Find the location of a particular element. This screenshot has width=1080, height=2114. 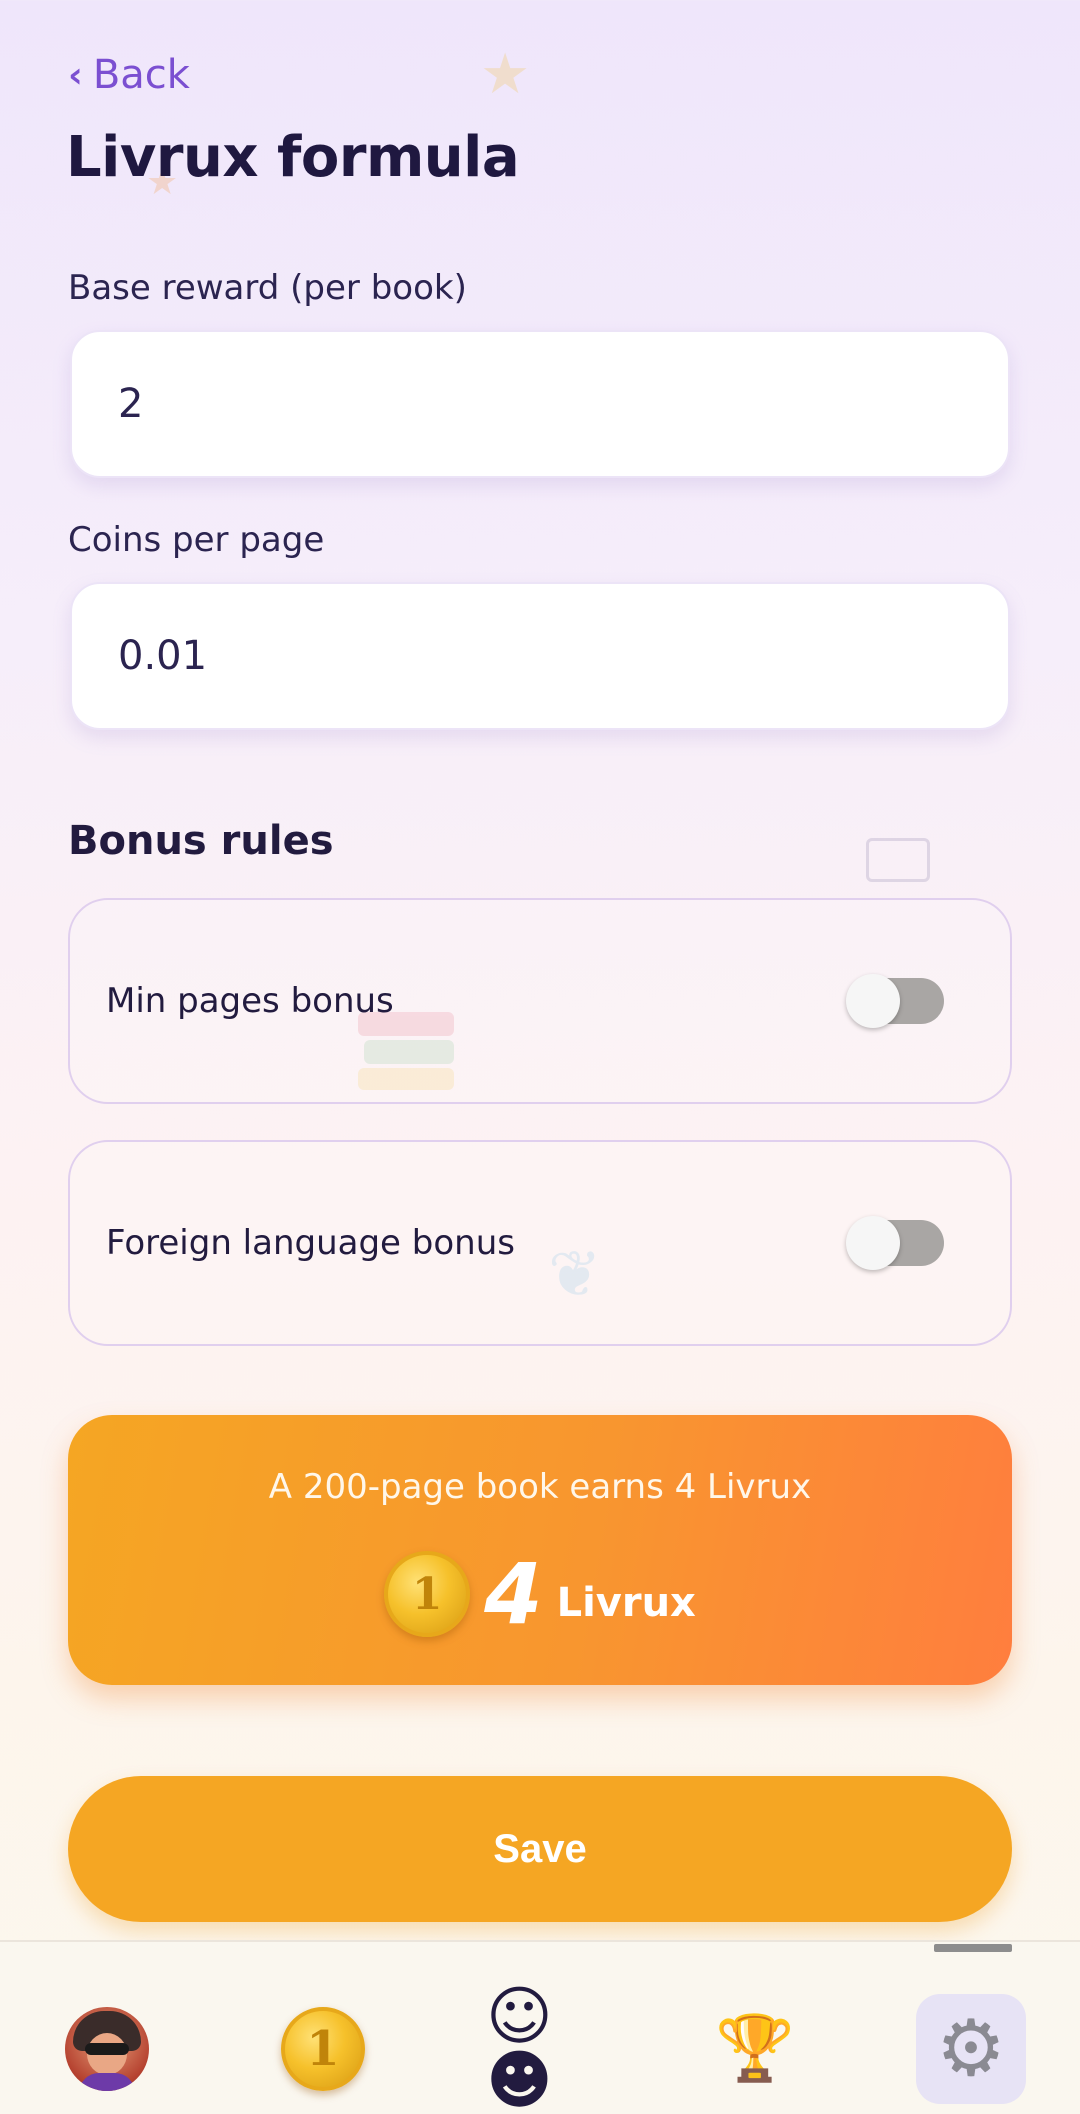

back-button: ‹ Back is located at coordinates (129, 75).